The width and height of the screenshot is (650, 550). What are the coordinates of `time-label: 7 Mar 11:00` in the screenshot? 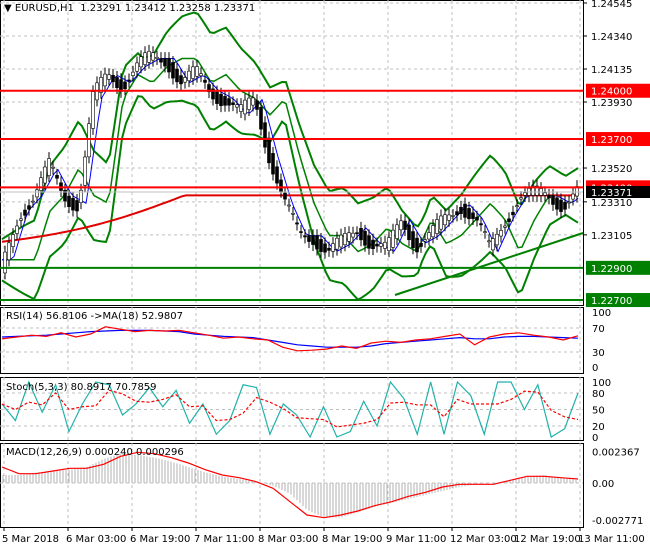 It's located at (224, 539).